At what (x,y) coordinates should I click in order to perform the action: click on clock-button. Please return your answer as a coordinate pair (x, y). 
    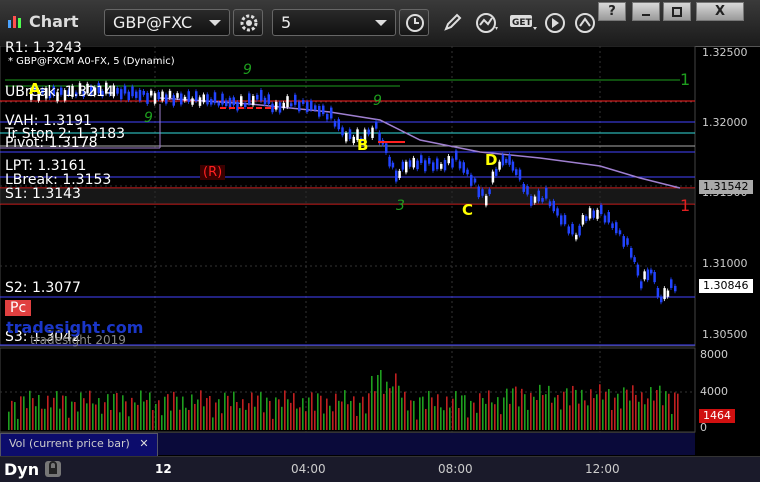
    Looking at the image, I should click on (414, 22).